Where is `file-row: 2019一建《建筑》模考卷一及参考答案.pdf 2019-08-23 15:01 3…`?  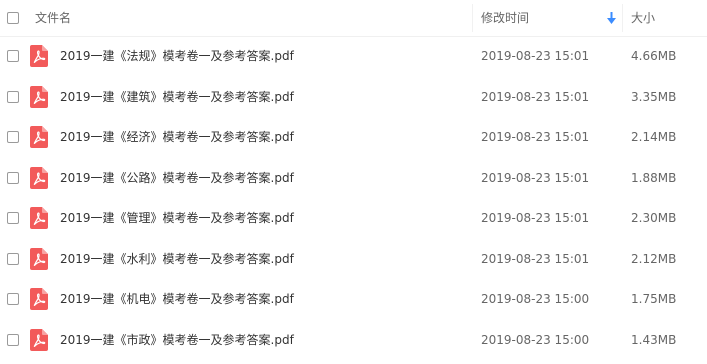
file-row: 2019一建《建筑》模考卷一及参考答案.pdf 2019-08-23 15:01 3… is located at coordinates (353, 97).